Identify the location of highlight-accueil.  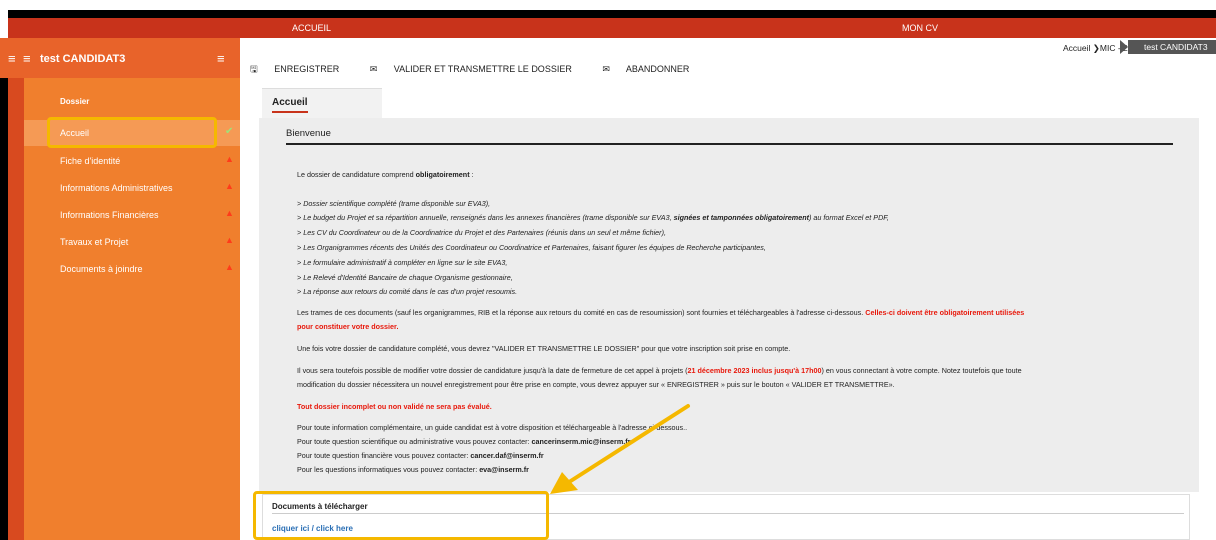
(132, 132).